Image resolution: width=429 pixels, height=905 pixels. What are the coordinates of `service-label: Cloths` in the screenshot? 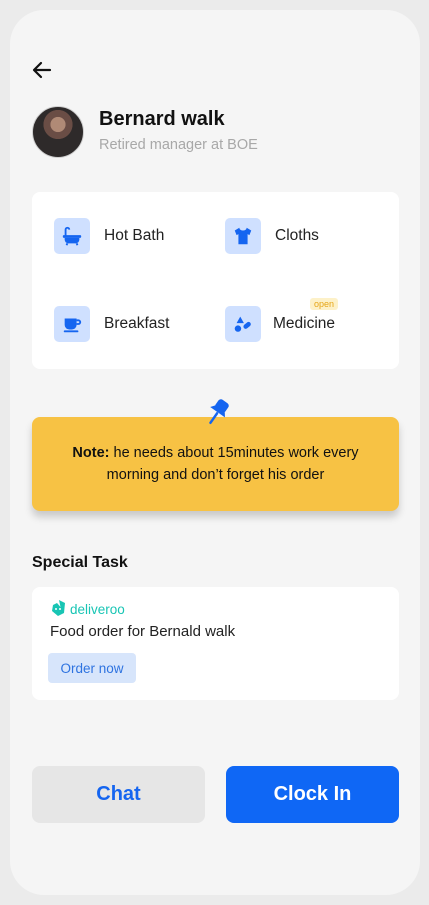 It's located at (297, 235).